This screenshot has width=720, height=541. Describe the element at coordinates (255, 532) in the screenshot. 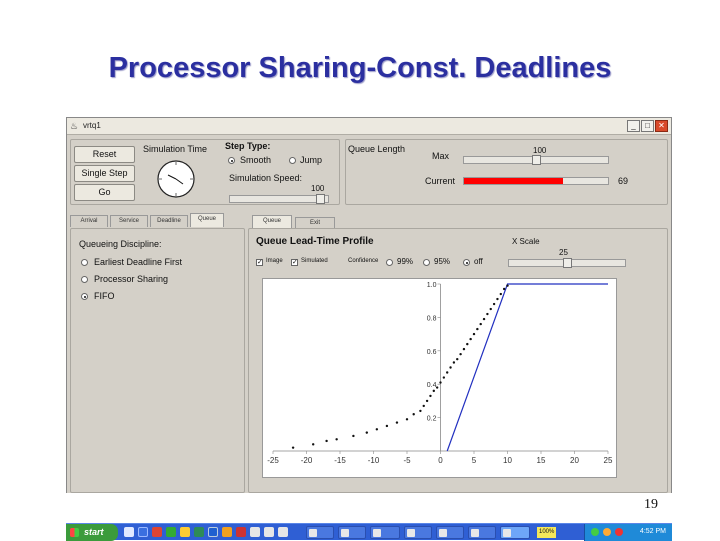

I see `quicklaunch-app4-icon` at that location.